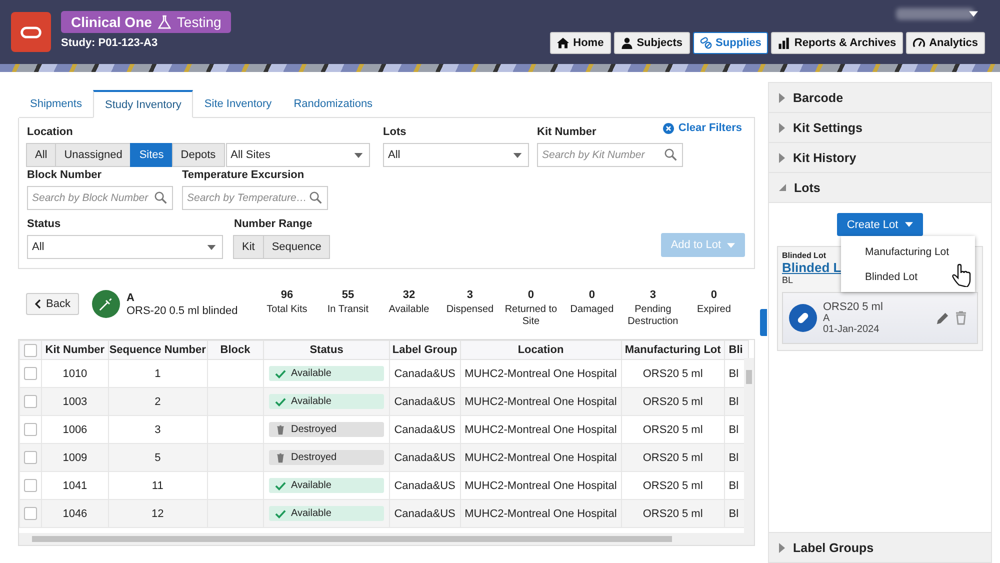  I want to click on tab: Study Inventory, so click(143, 104).